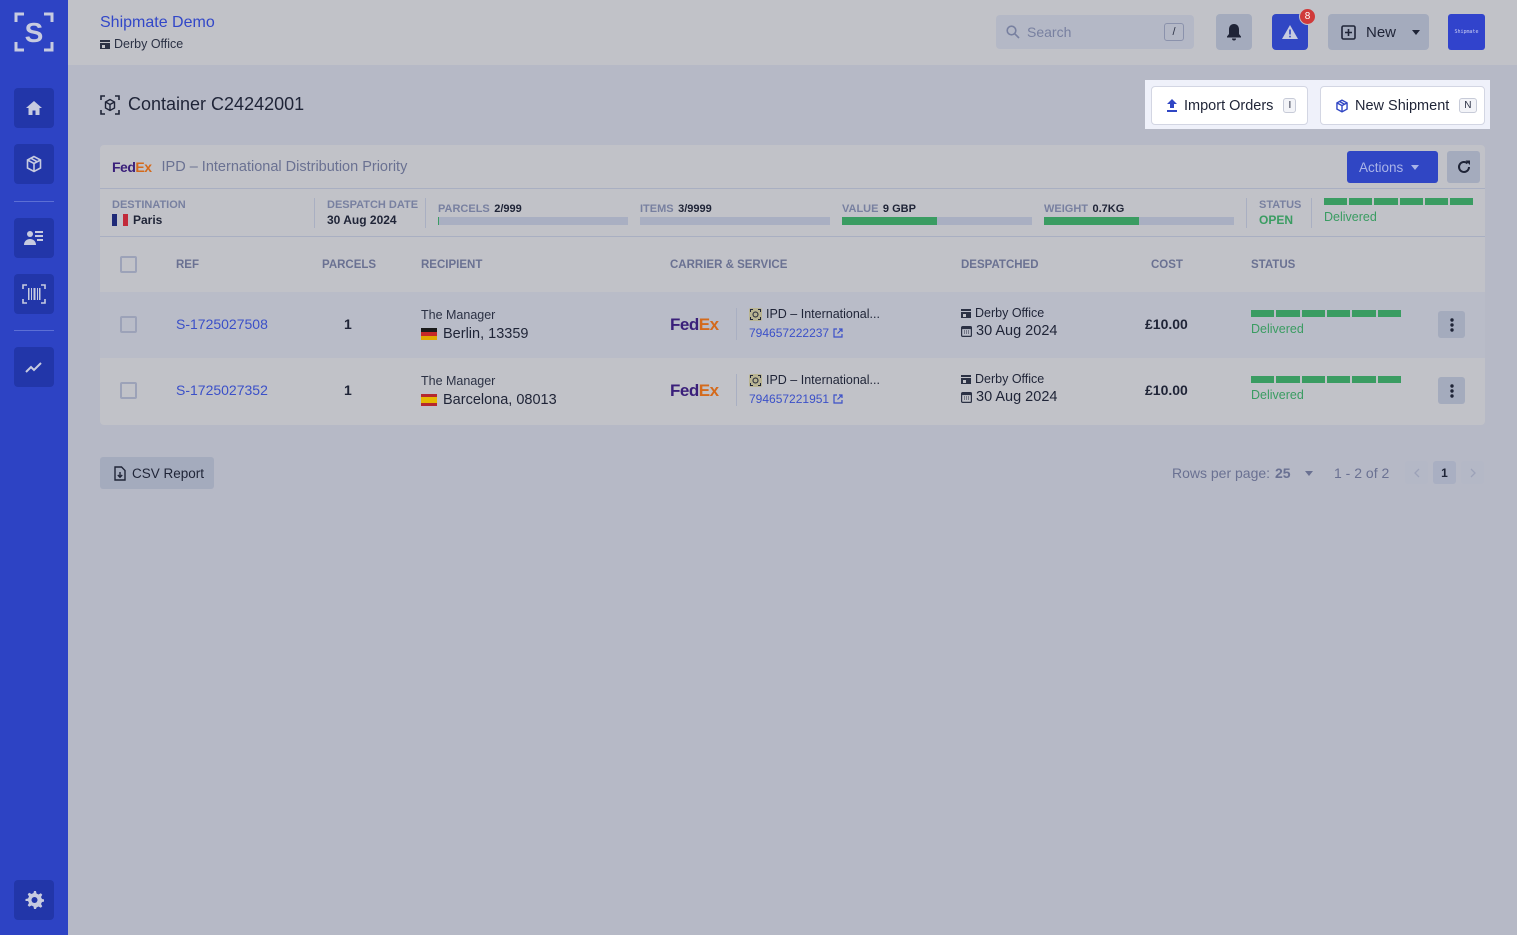 Image resolution: width=1517 pixels, height=935 pixels. What do you see at coordinates (157, 23) in the screenshot?
I see `org-name: Shipmate Demo` at bounding box center [157, 23].